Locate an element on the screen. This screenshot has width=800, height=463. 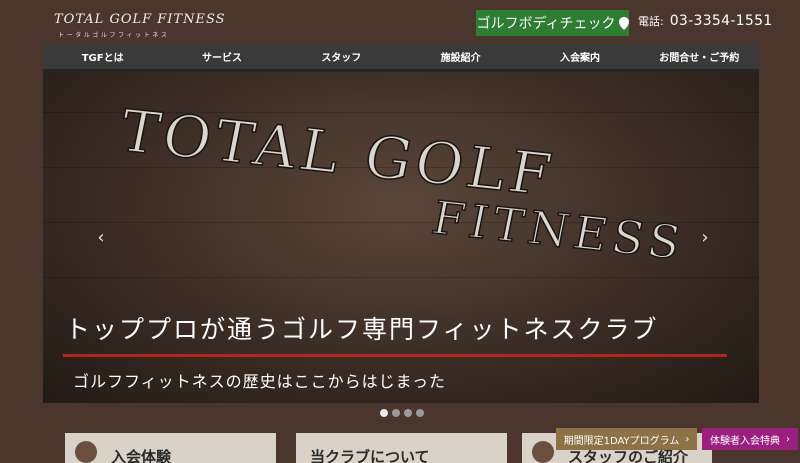
card-trial: 入会体験 is located at coordinates (170, 448).